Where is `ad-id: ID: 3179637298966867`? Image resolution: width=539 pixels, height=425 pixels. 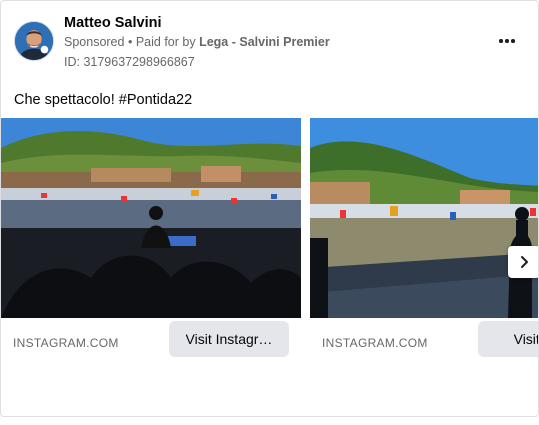
ad-id: ID: 3179637298966867 is located at coordinates (129, 62).